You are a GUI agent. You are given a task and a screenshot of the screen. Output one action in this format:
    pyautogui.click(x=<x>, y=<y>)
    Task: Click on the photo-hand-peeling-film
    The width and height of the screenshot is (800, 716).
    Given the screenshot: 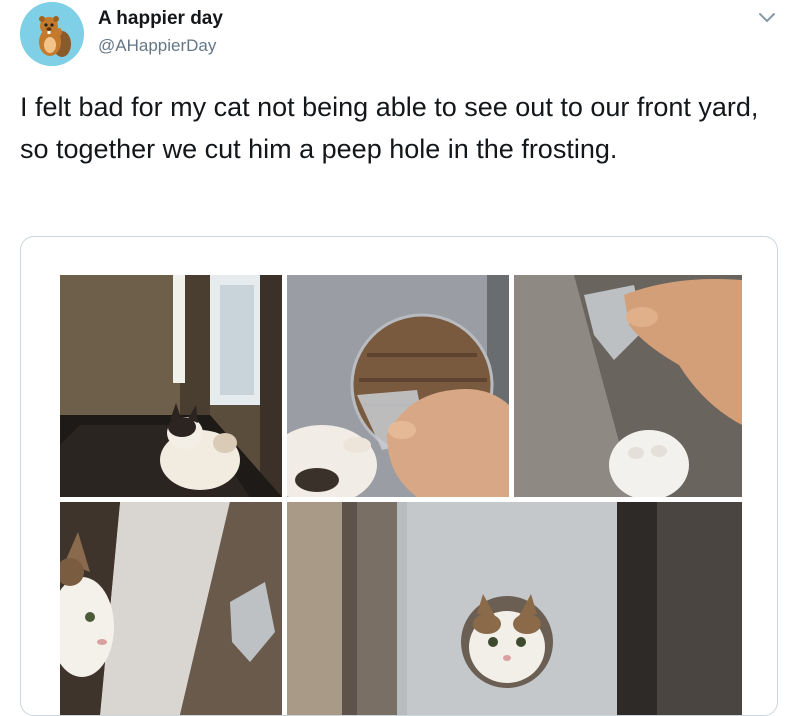 What is the action you would take?
    pyautogui.click(x=398, y=386)
    